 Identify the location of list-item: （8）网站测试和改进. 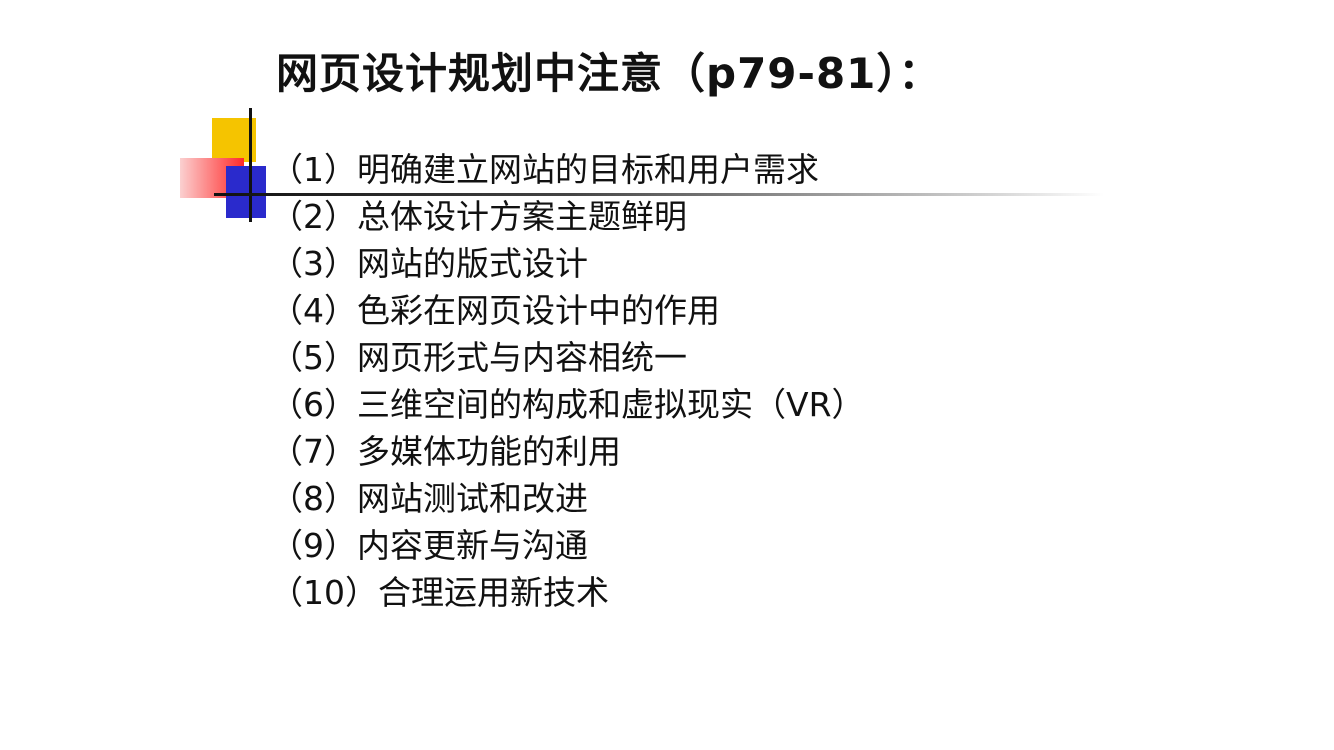
(429, 498).